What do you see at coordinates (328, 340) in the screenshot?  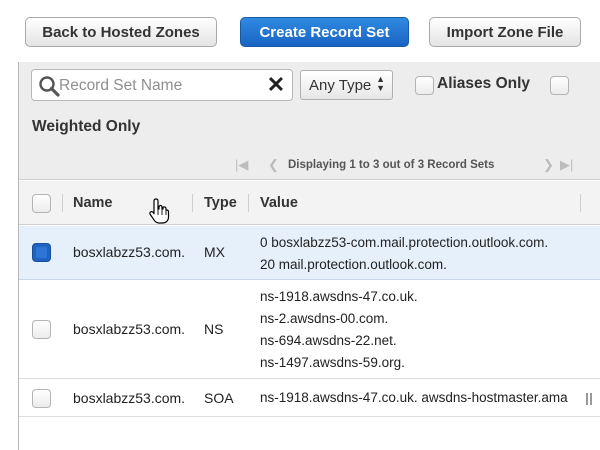 I see `record-value: ns-694.awsdns-22.net.` at bounding box center [328, 340].